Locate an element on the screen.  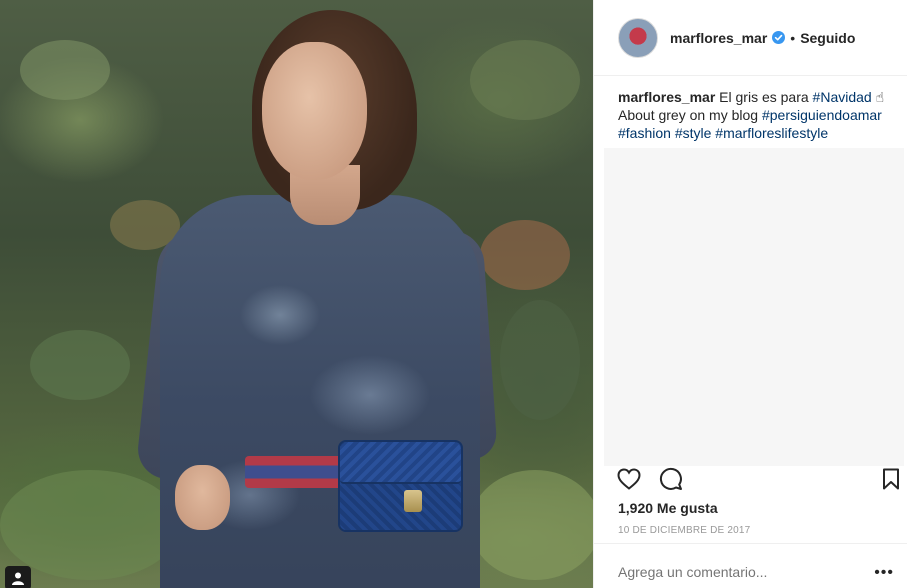
caption-username: marflores_mar is located at coordinates (666, 97).